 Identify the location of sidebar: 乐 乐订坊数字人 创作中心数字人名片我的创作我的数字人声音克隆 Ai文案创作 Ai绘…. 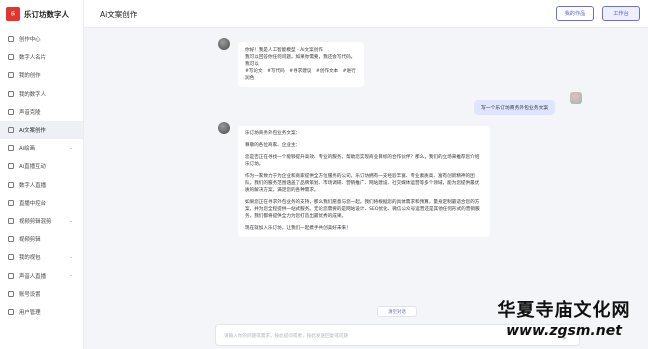
(42, 174).